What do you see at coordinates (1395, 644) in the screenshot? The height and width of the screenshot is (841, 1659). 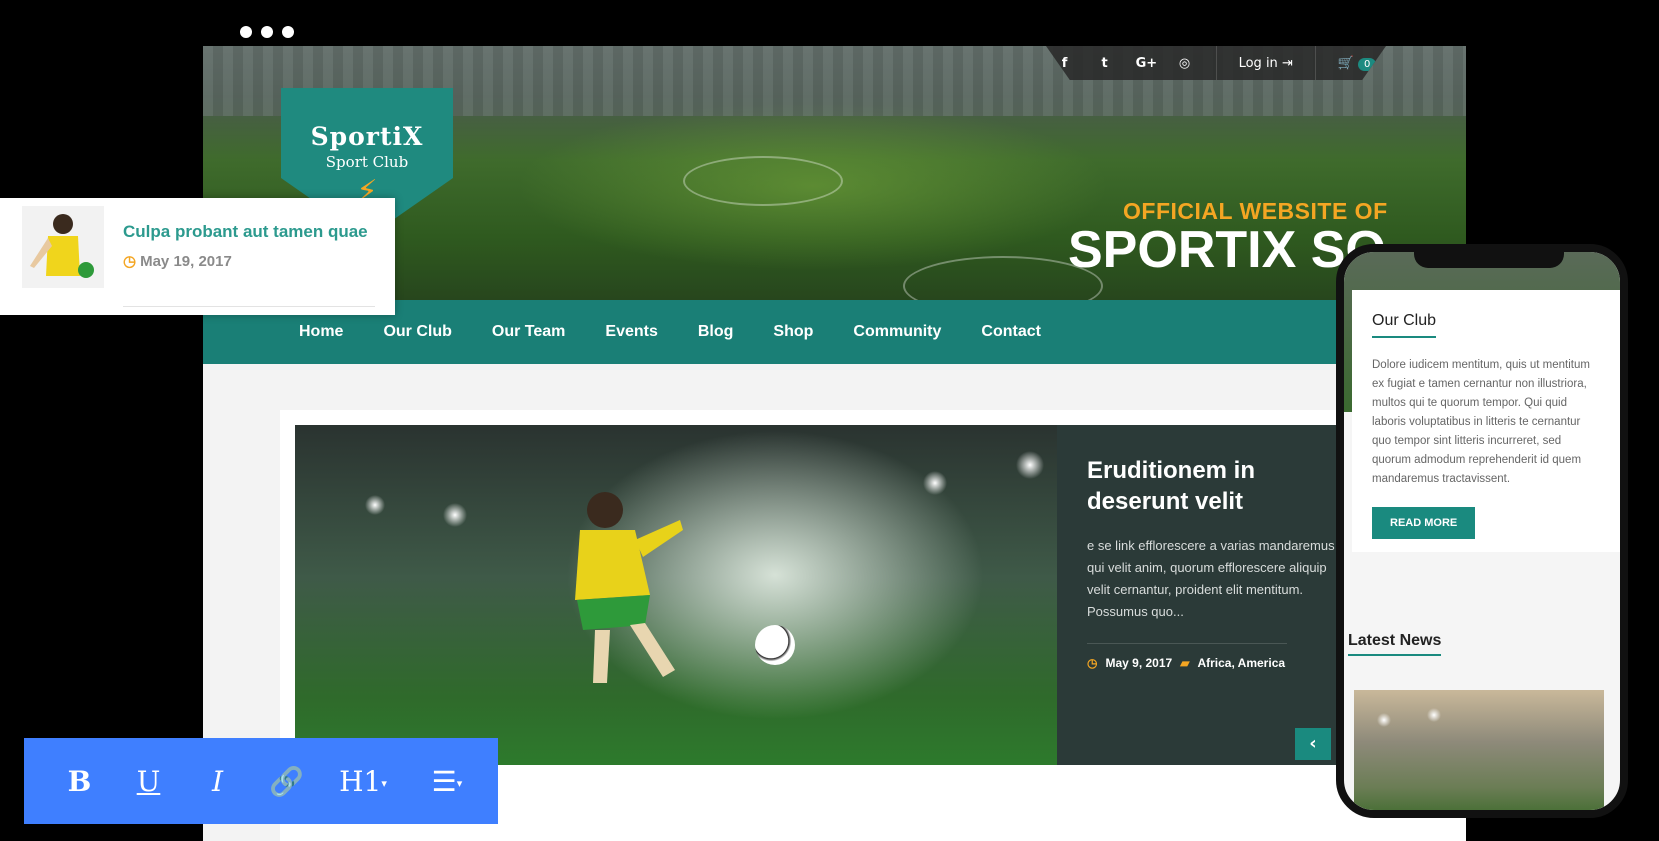 I see `latest-news-heading: Latest News` at bounding box center [1395, 644].